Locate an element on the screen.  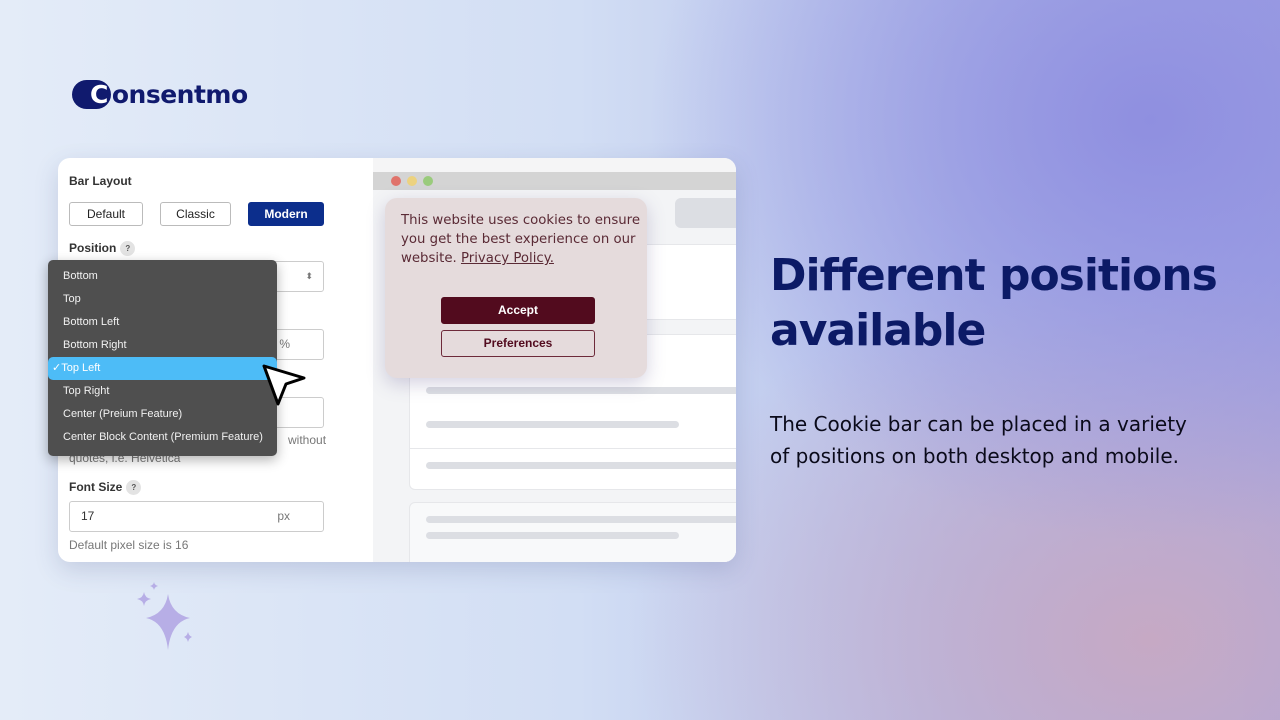
headline: Different positions available is located at coordinates (994, 303).